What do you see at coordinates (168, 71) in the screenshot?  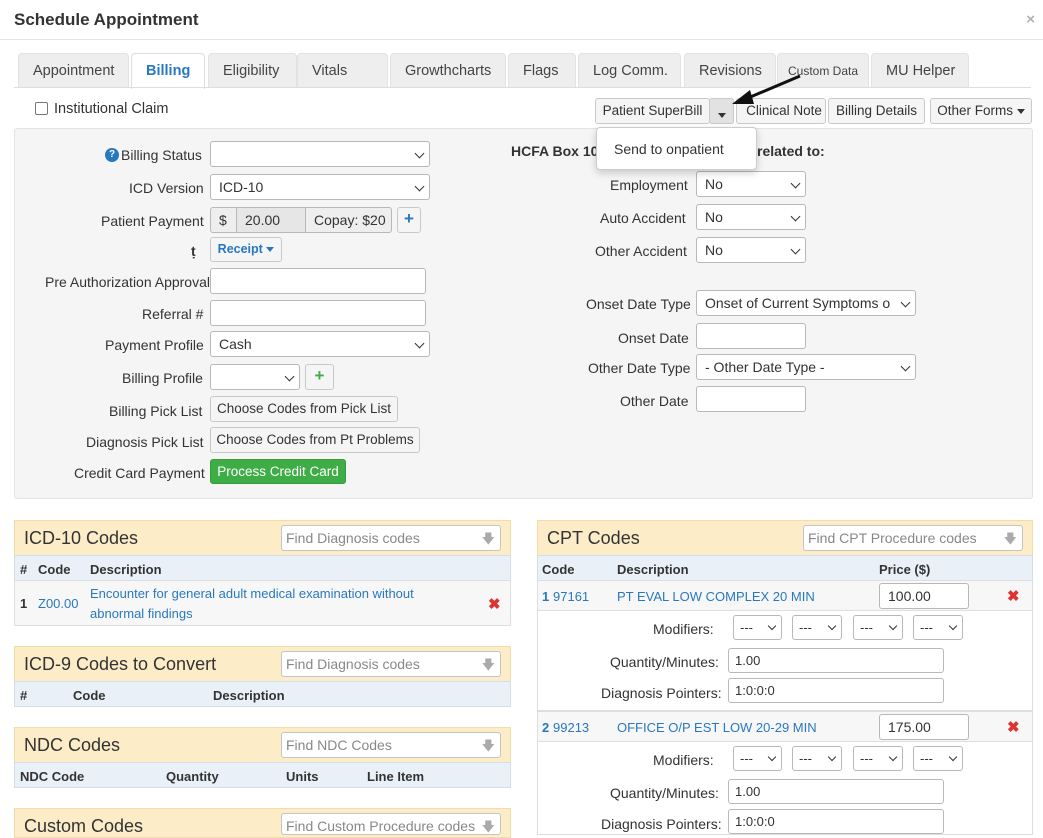 I see `tab-billing: Billing` at bounding box center [168, 71].